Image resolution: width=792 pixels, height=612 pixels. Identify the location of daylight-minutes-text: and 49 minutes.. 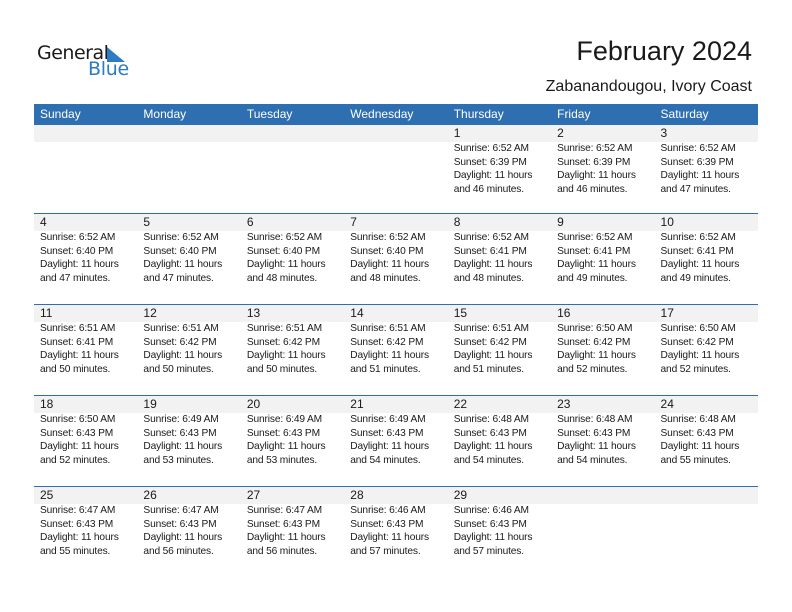
(695, 278).